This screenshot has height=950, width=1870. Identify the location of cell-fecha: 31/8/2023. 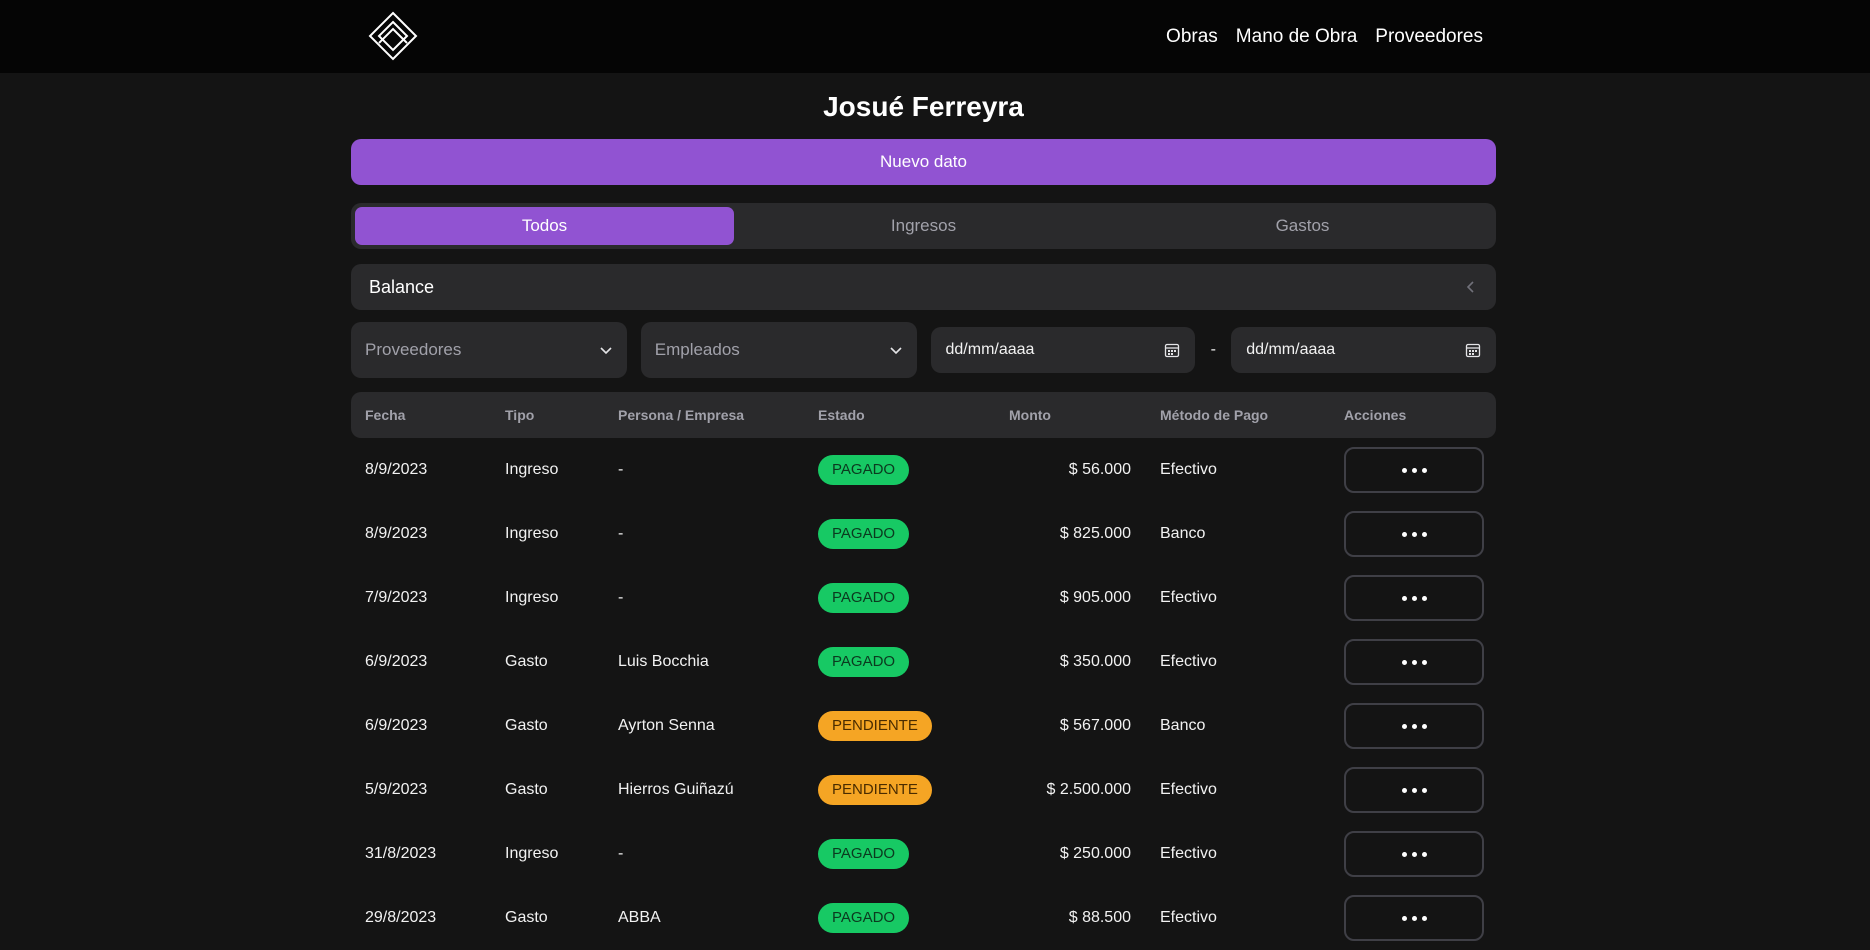
(401, 853).